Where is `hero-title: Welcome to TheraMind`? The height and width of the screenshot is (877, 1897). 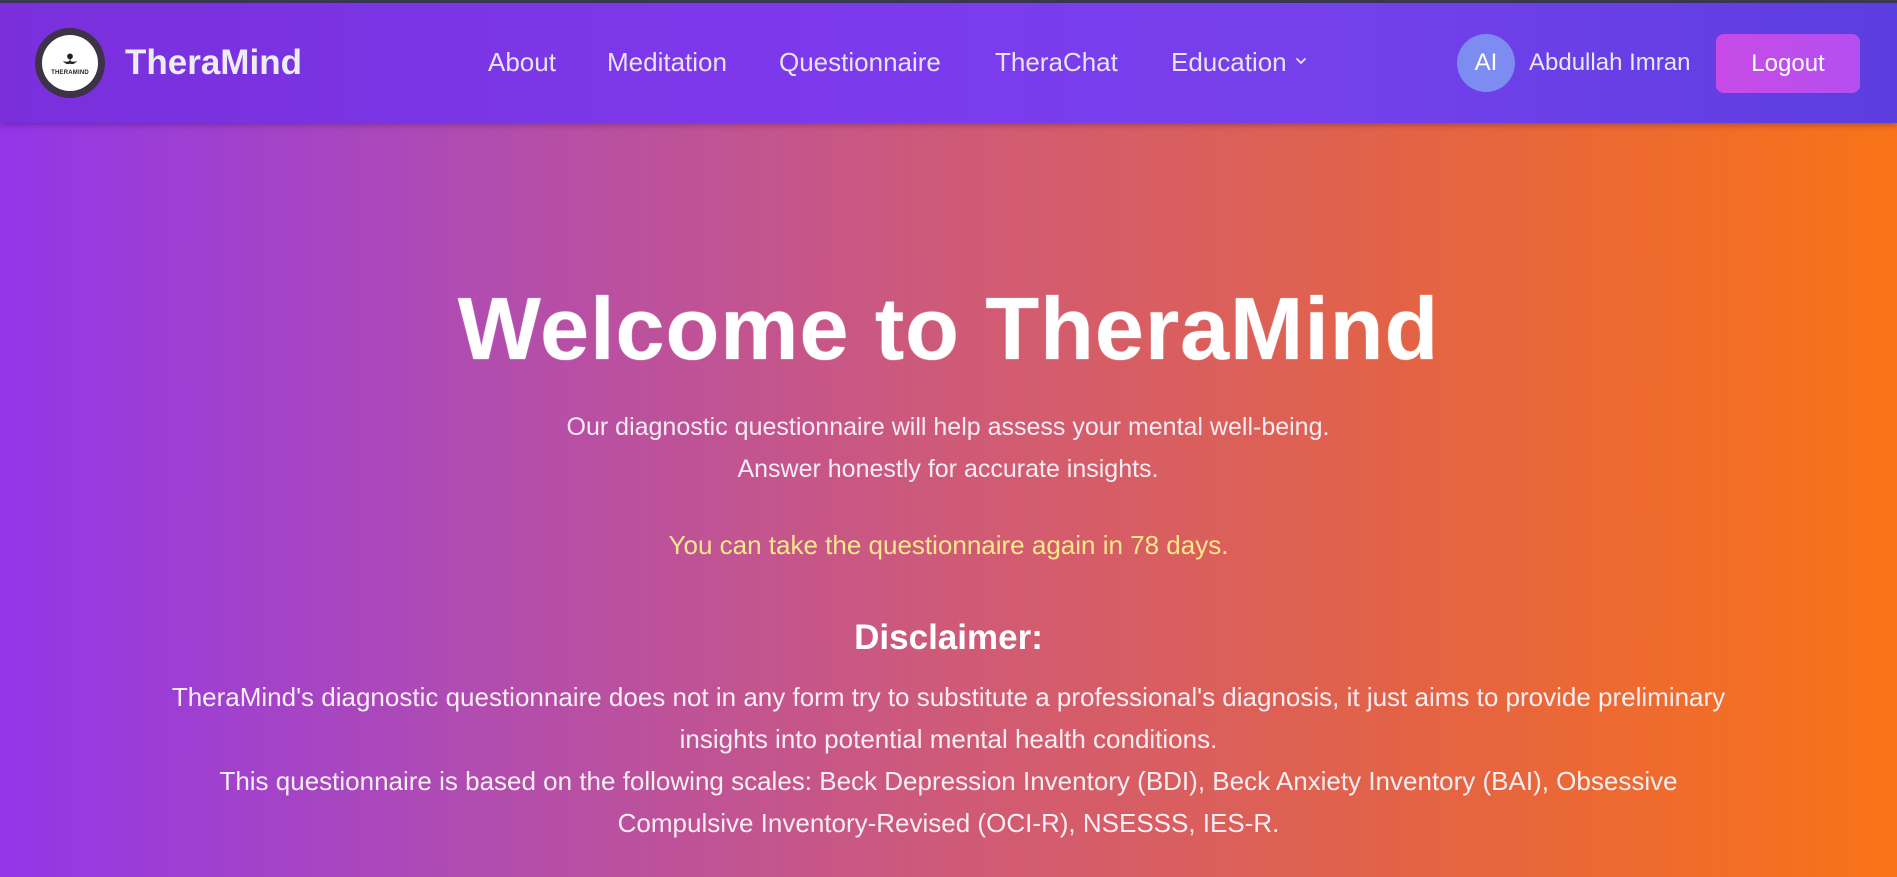 hero-title: Welcome to TheraMind is located at coordinates (948, 328).